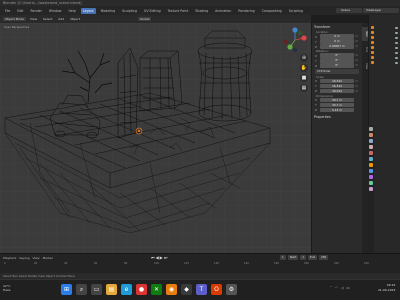  I want to click on orientation-dropdown: Global, so click(144, 19).